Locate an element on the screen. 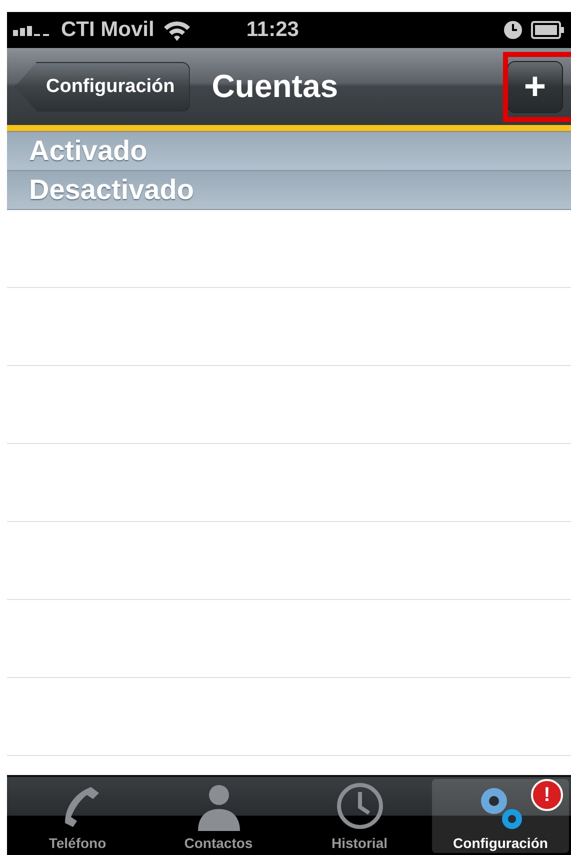  battery-icon is located at coordinates (548, 30).